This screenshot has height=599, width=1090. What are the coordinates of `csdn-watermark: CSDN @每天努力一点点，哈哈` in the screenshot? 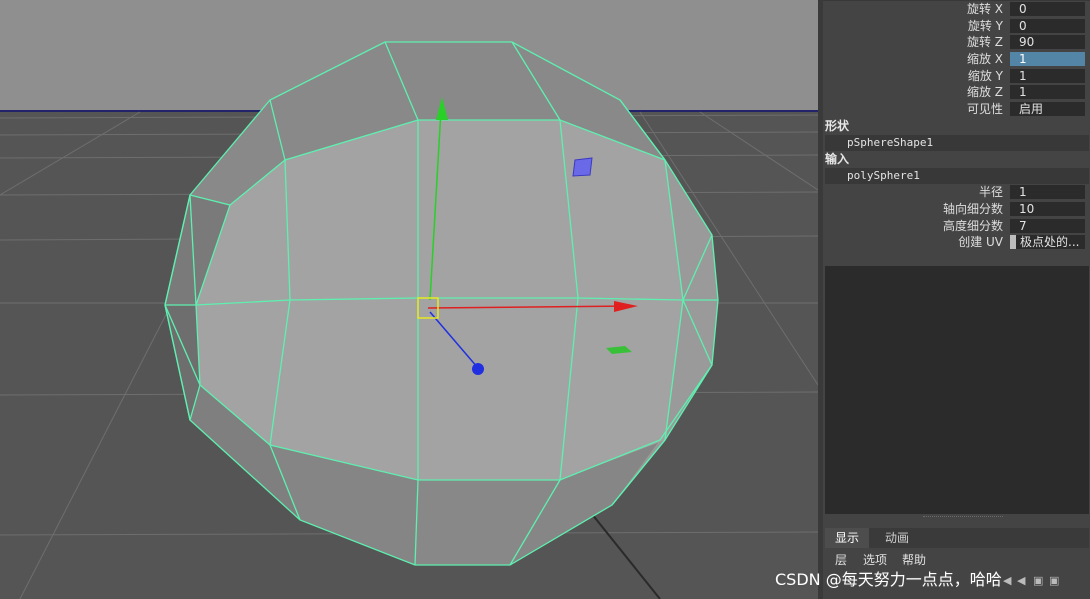 It's located at (888, 579).